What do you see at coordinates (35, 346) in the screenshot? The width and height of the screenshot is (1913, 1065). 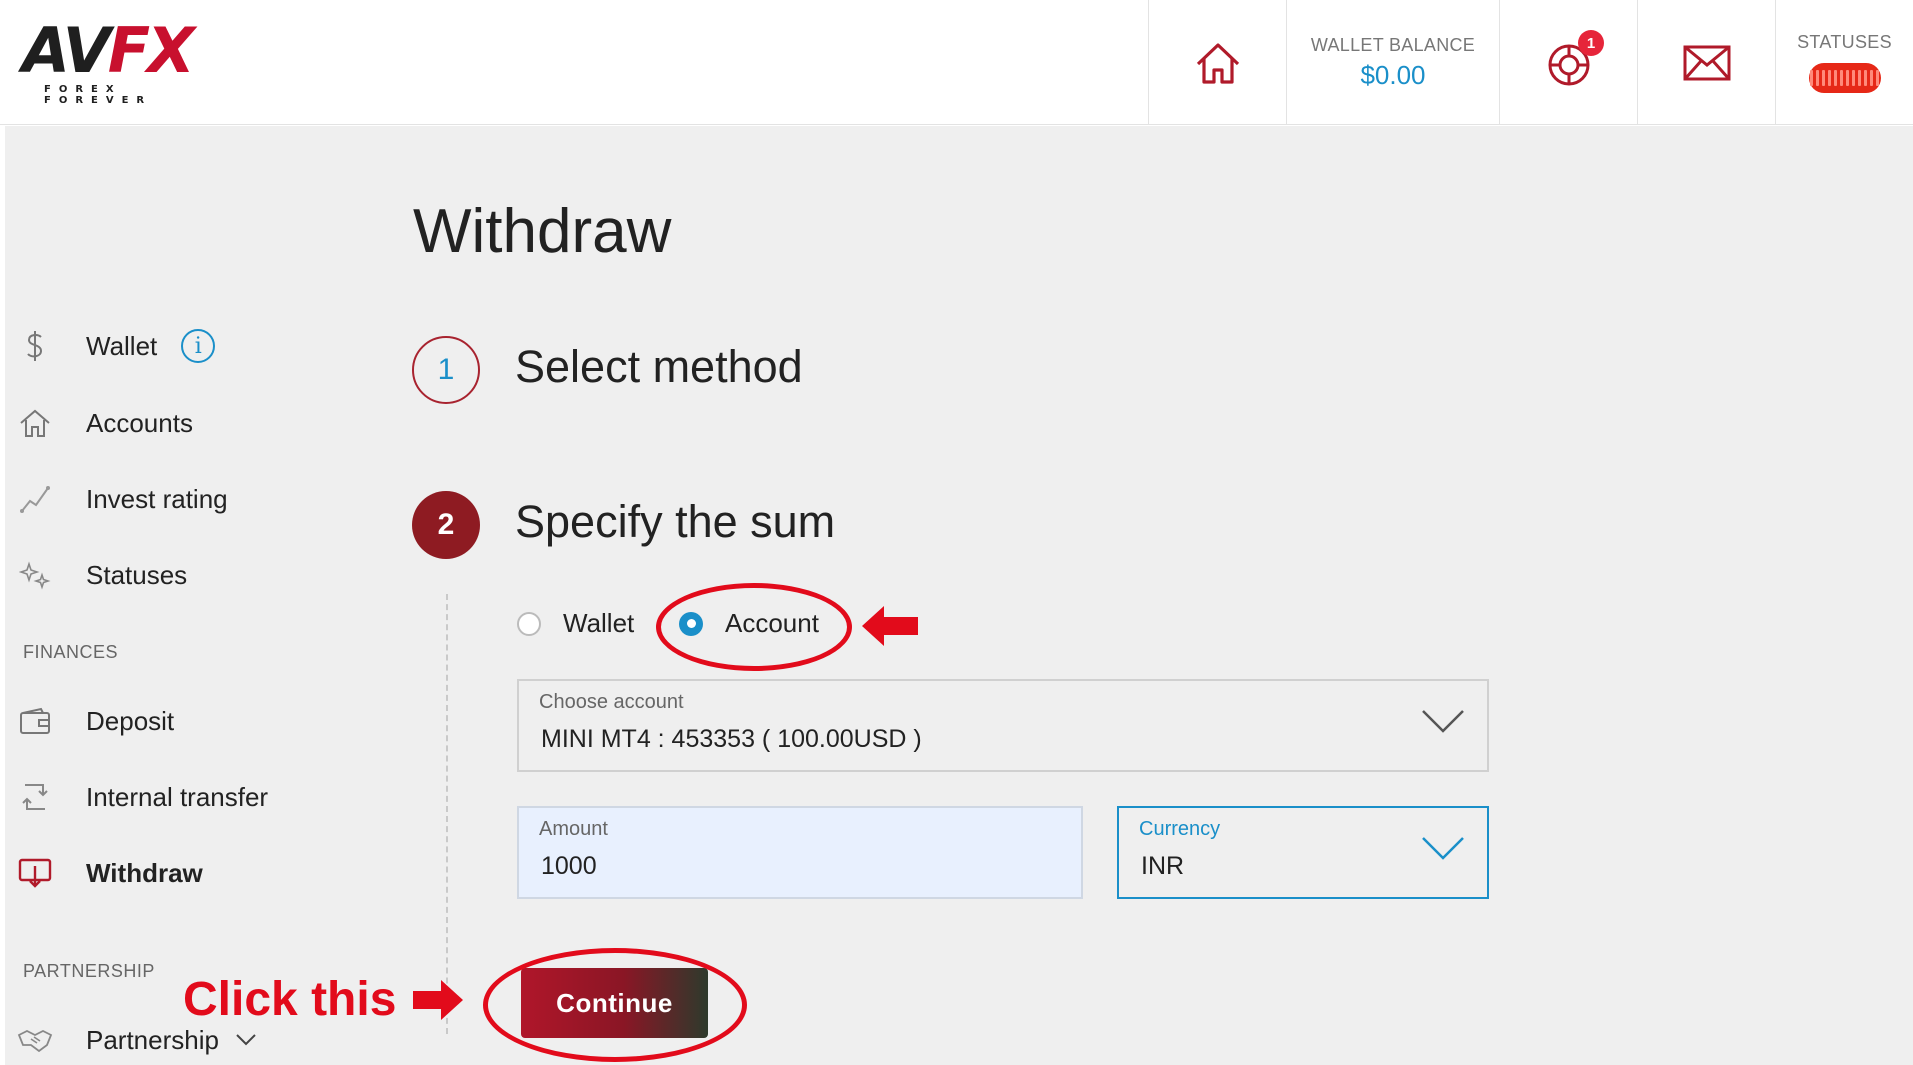 I see `dollar-icon` at bounding box center [35, 346].